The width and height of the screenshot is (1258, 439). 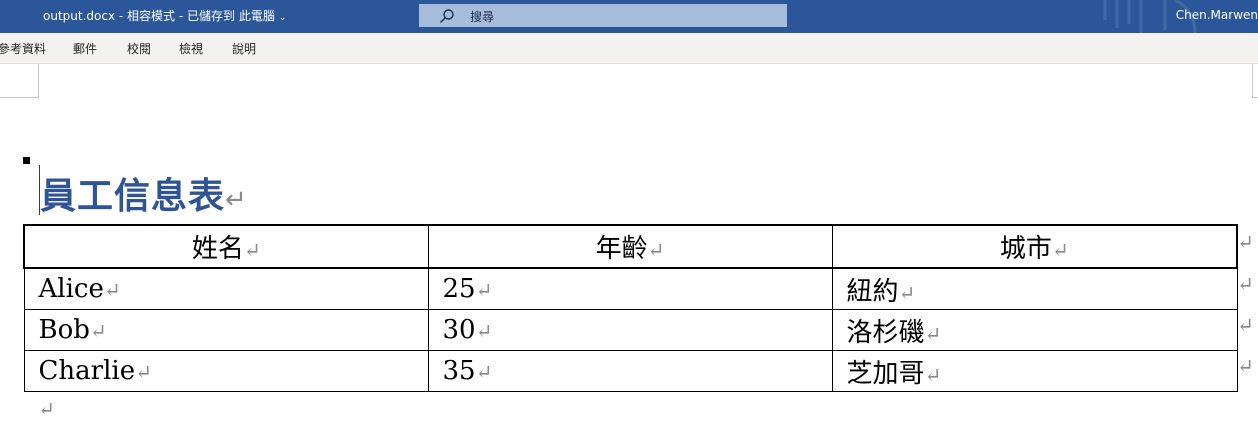 What do you see at coordinates (629, 48) in the screenshot?
I see `ribbon-tabs: 參考資料 郵件 校閱 檢視 說明` at bounding box center [629, 48].